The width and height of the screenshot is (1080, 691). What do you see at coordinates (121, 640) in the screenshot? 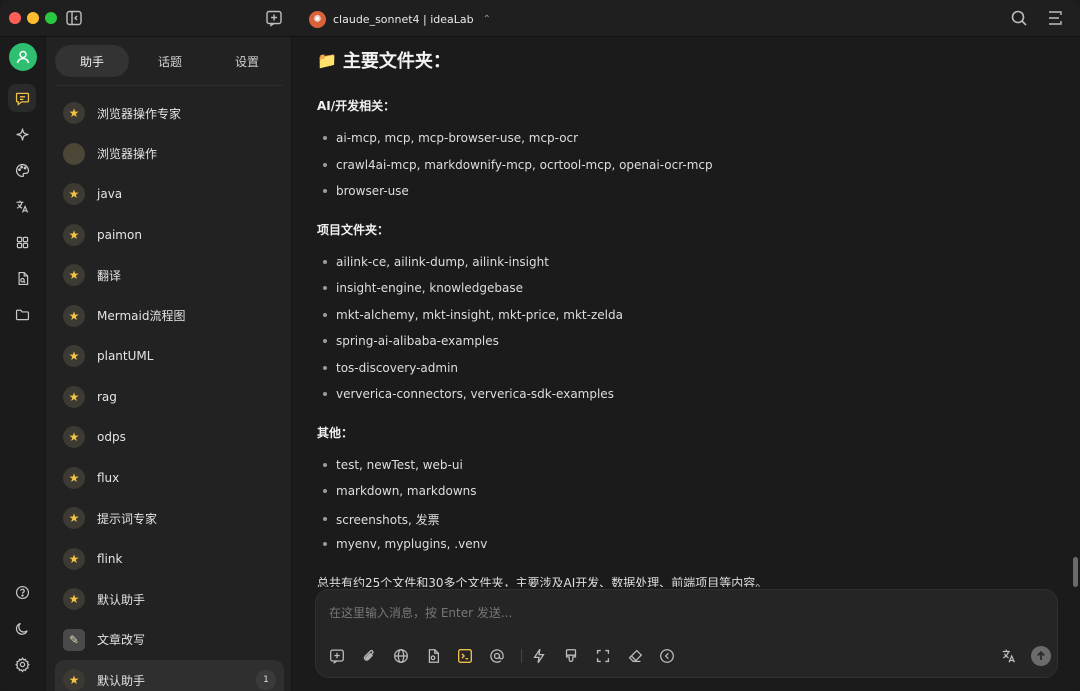
I see `assistant-name: 文章改写` at bounding box center [121, 640].